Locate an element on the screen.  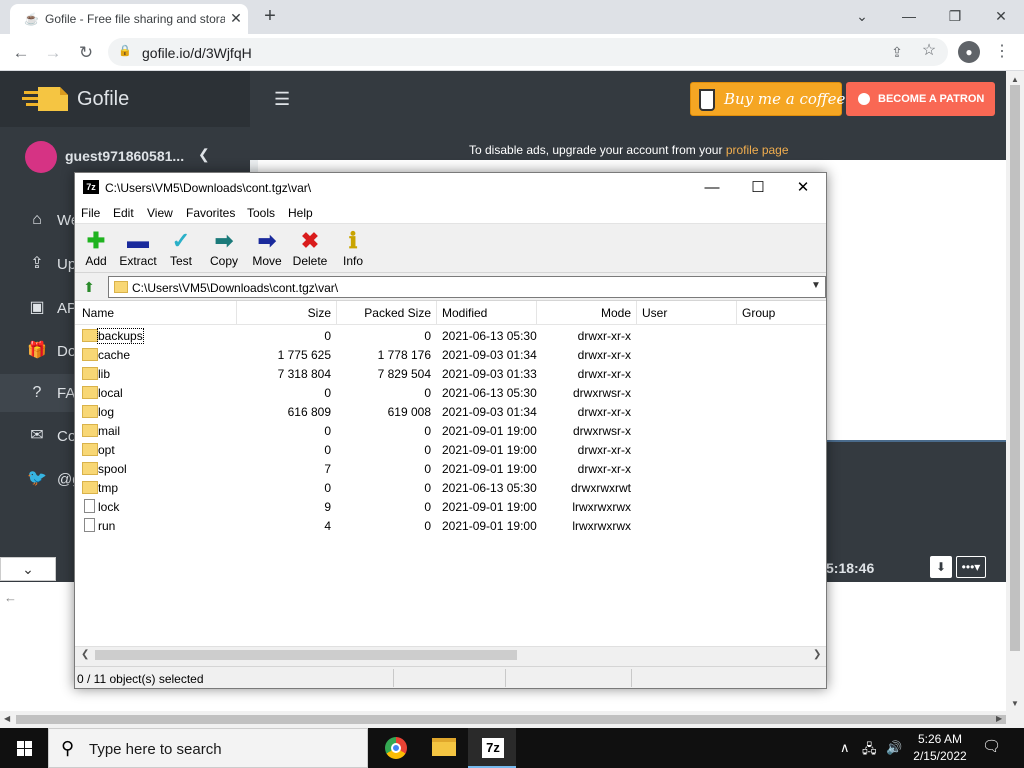
scroll-left-icon: ❮ is located at coordinates (85, 654).